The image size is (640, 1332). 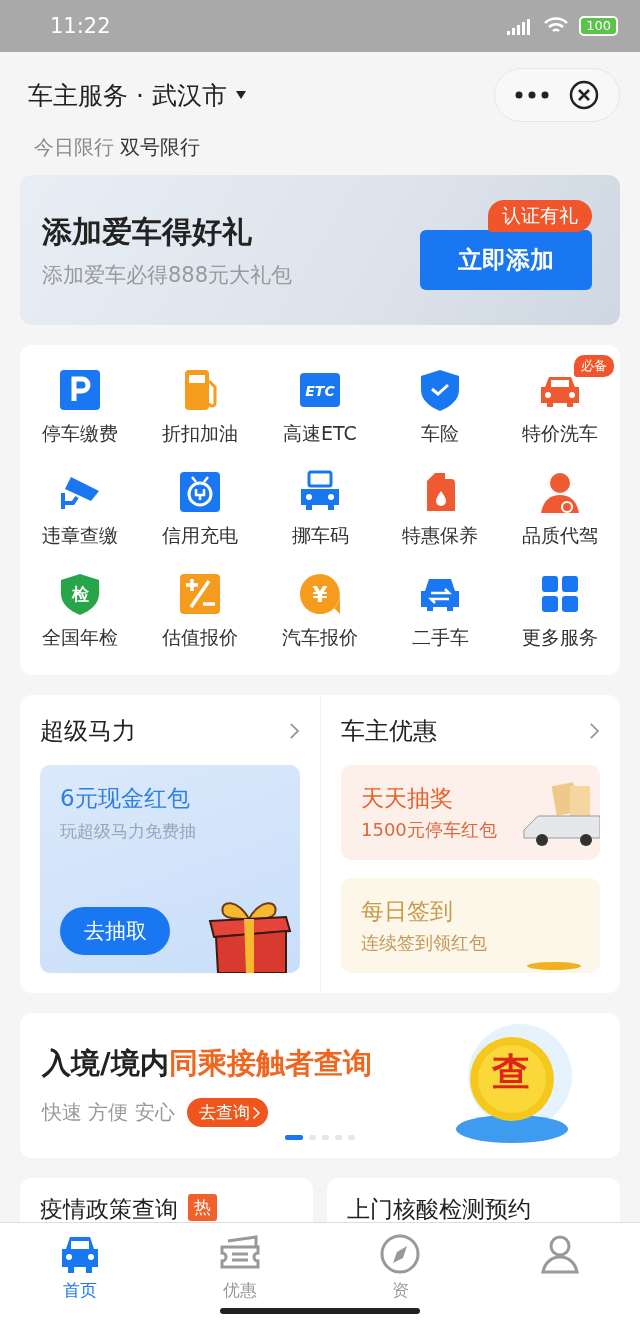 What do you see at coordinates (127, 95) in the screenshot?
I see `page-title: 车主服务 · 武汉市` at bounding box center [127, 95].